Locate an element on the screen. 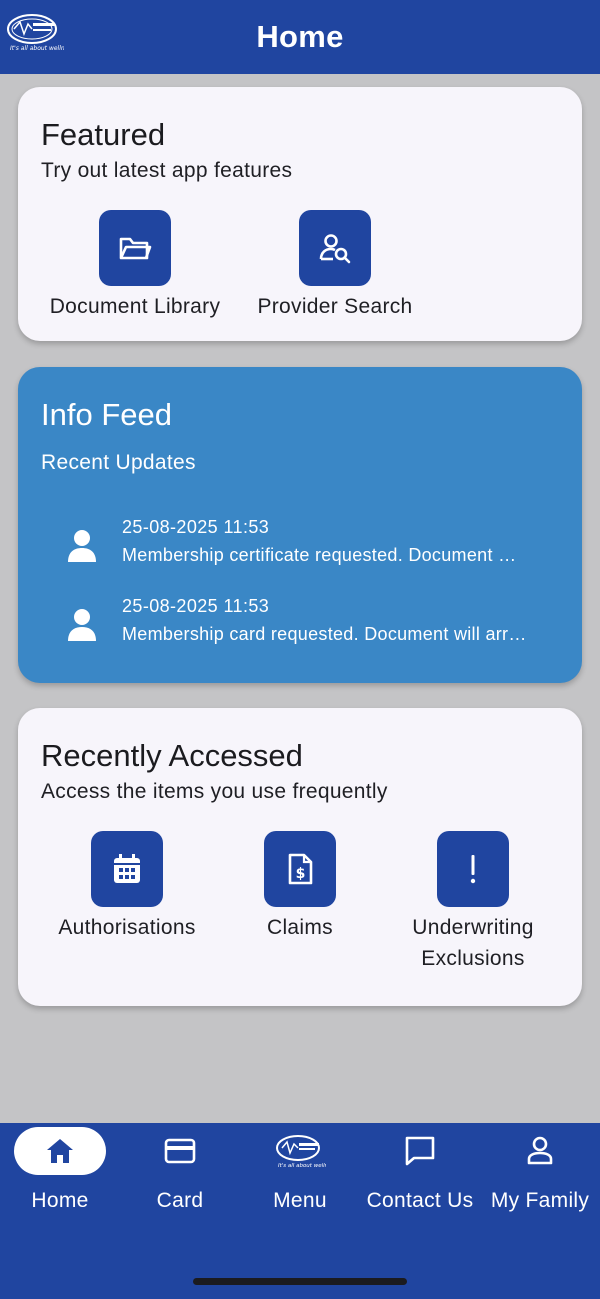 The height and width of the screenshot is (1299, 600). nav-menu-icon-wrap: It's all about wellness is located at coordinates (300, 1151).